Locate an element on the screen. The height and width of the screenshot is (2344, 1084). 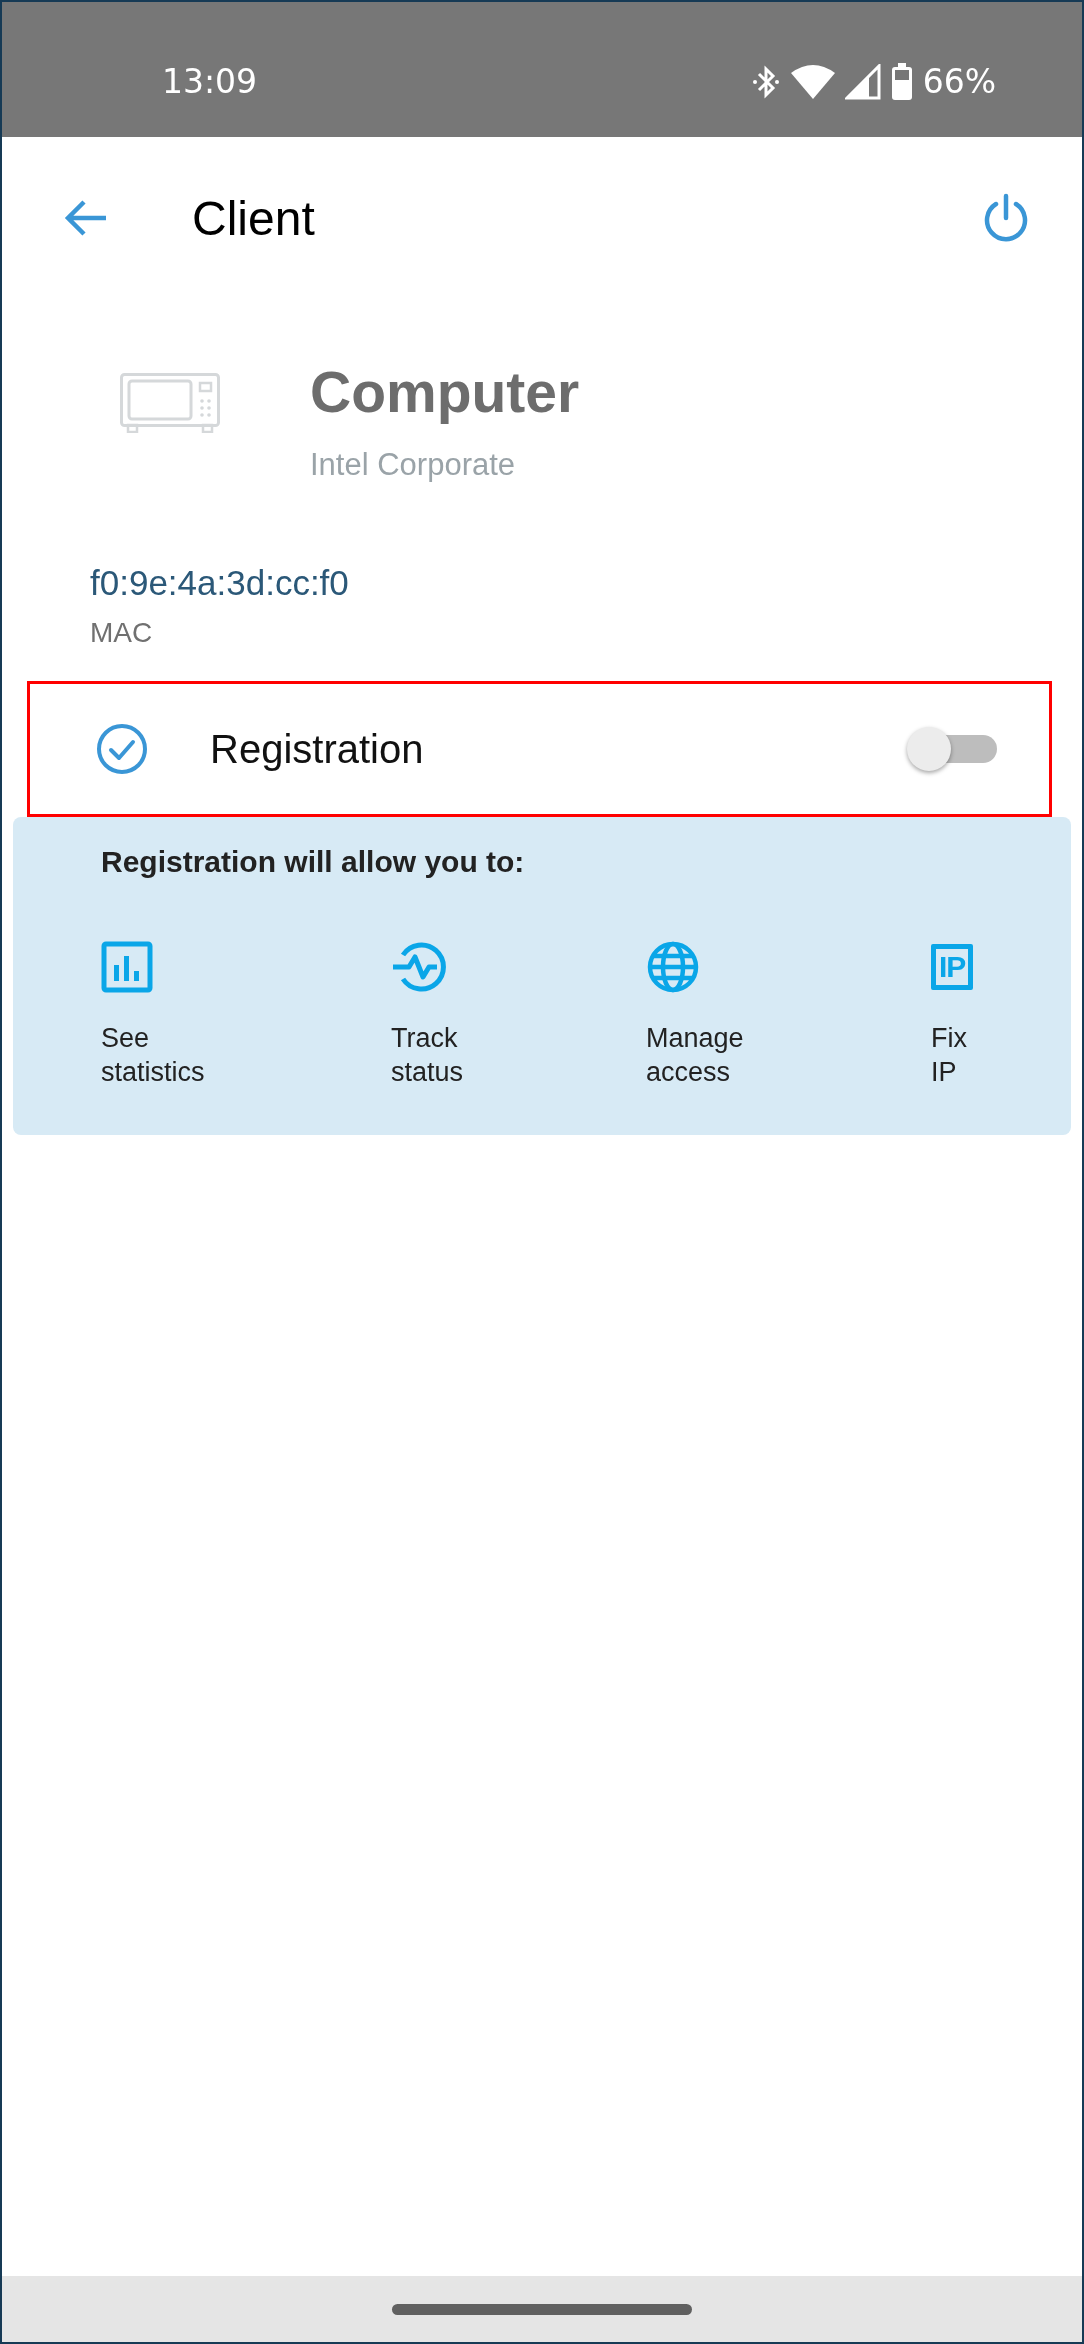
page-title: Client is located at coordinates (253, 218).